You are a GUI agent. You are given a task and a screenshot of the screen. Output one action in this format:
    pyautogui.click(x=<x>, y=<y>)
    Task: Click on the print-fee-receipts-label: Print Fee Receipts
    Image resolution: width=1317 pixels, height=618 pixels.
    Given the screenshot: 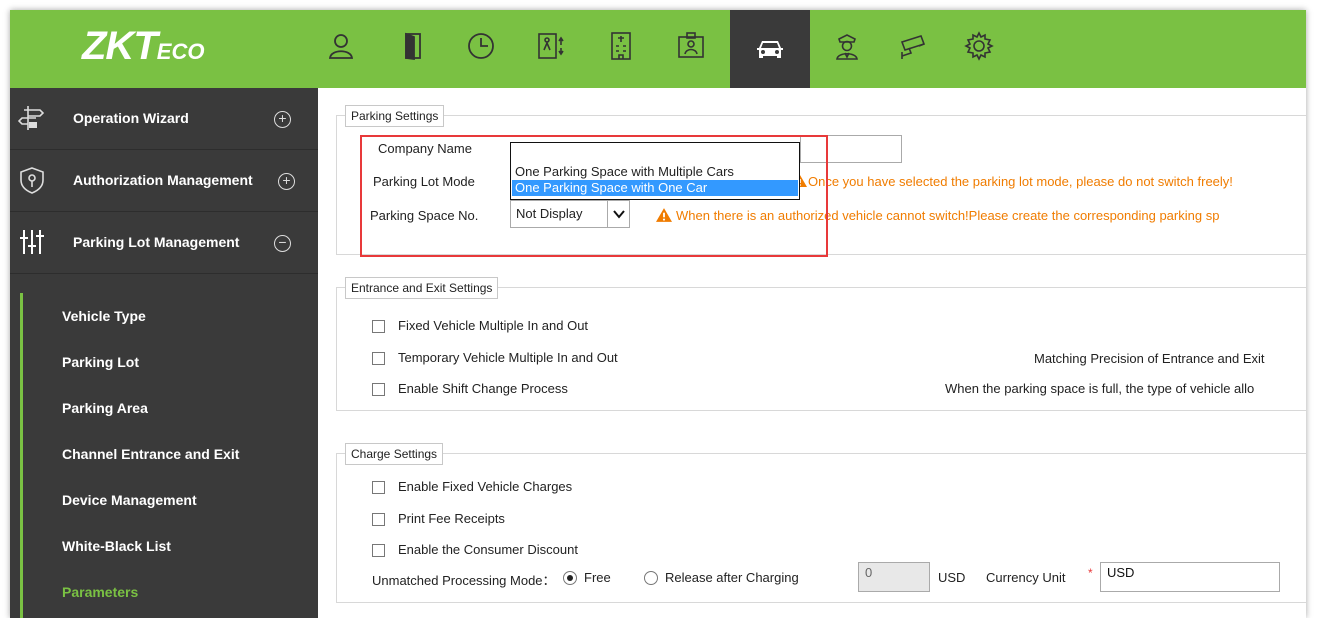 What is the action you would take?
    pyautogui.click(x=451, y=518)
    